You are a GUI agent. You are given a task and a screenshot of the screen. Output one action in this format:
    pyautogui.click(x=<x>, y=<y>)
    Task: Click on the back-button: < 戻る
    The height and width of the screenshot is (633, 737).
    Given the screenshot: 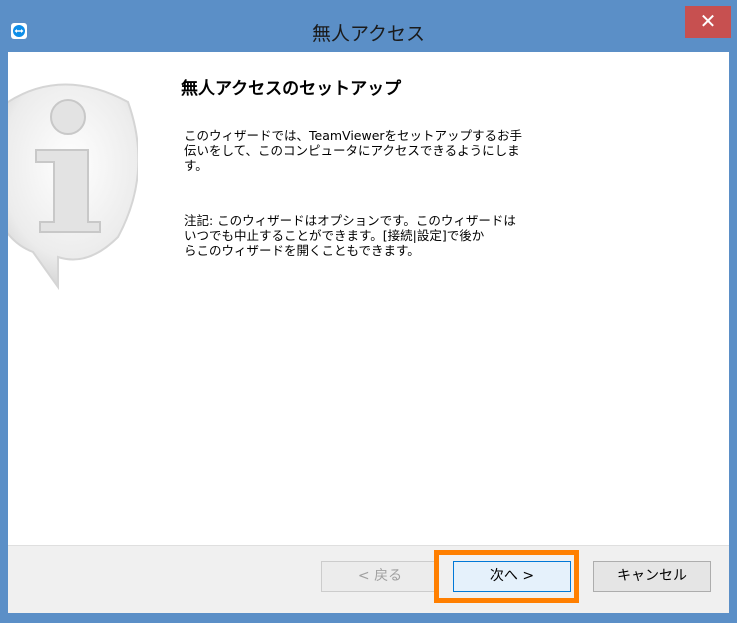 What is the action you would take?
    pyautogui.click(x=380, y=576)
    